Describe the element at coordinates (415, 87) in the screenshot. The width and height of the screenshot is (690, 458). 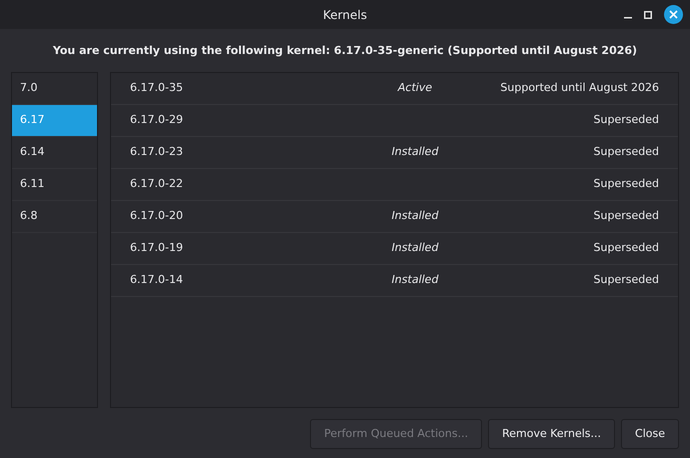
I see `kernel-status: Active` at that location.